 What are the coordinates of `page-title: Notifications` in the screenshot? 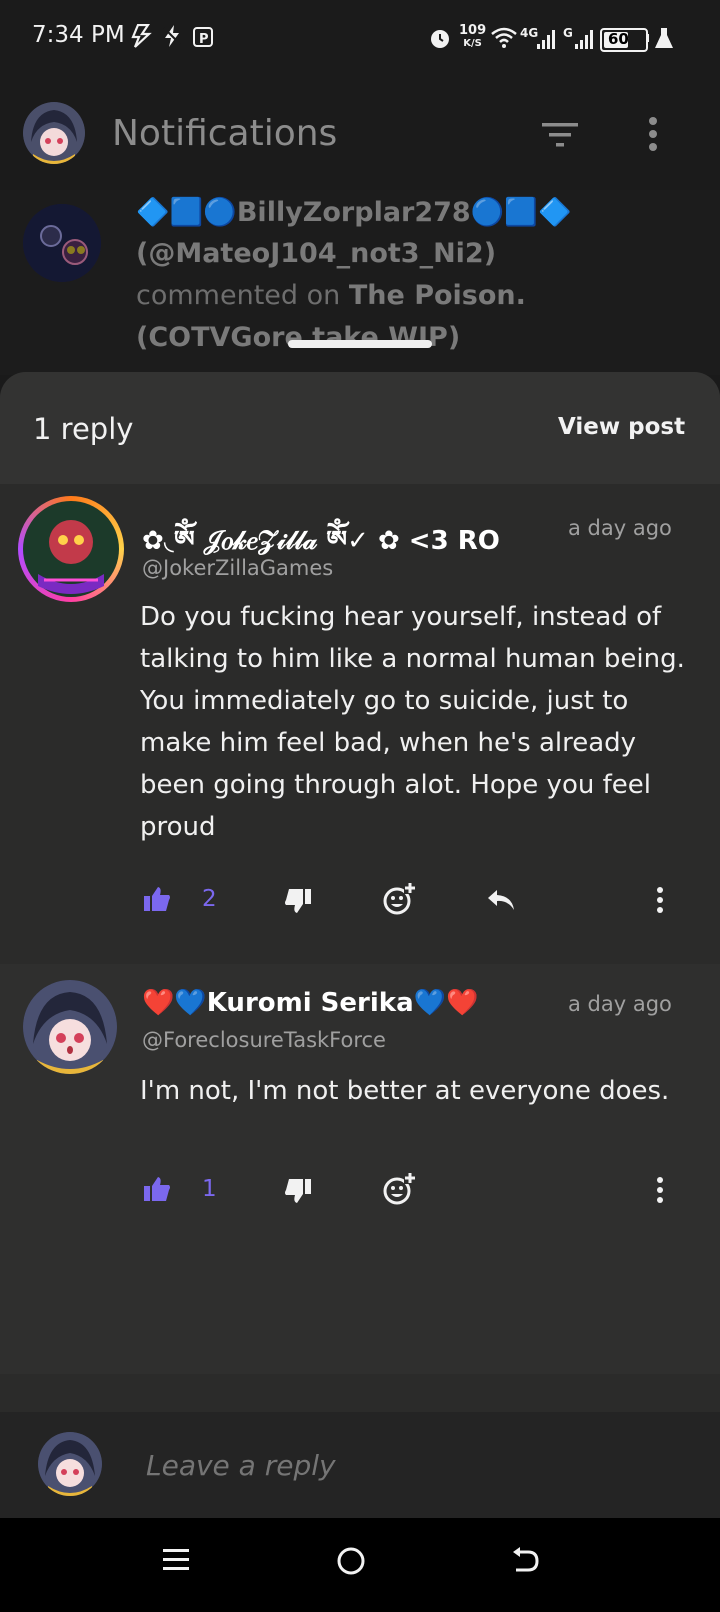 It's located at (225, 133).